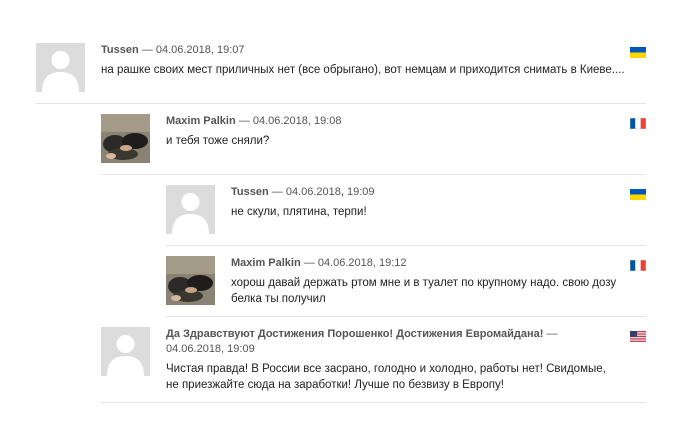 The width and height of the screenshot is (689, 437). What do you see at coordinates (638, 336) in the screenshot?
I see `usa-flag-icon` at bounding box center [638, 336].